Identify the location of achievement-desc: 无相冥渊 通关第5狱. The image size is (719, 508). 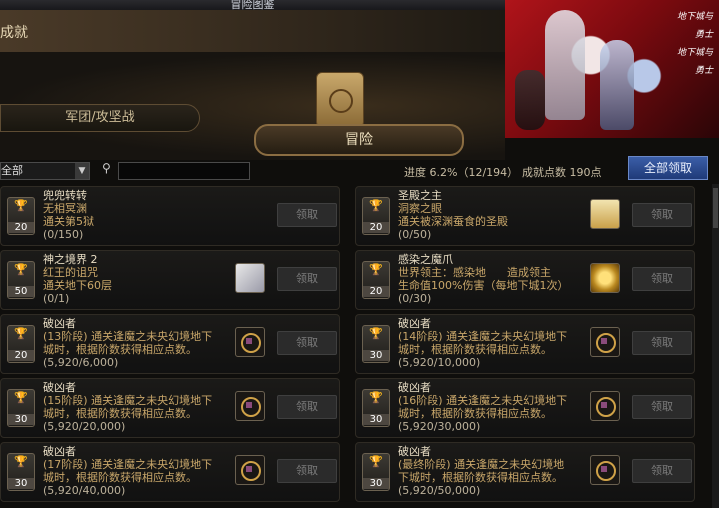
(68, 215).